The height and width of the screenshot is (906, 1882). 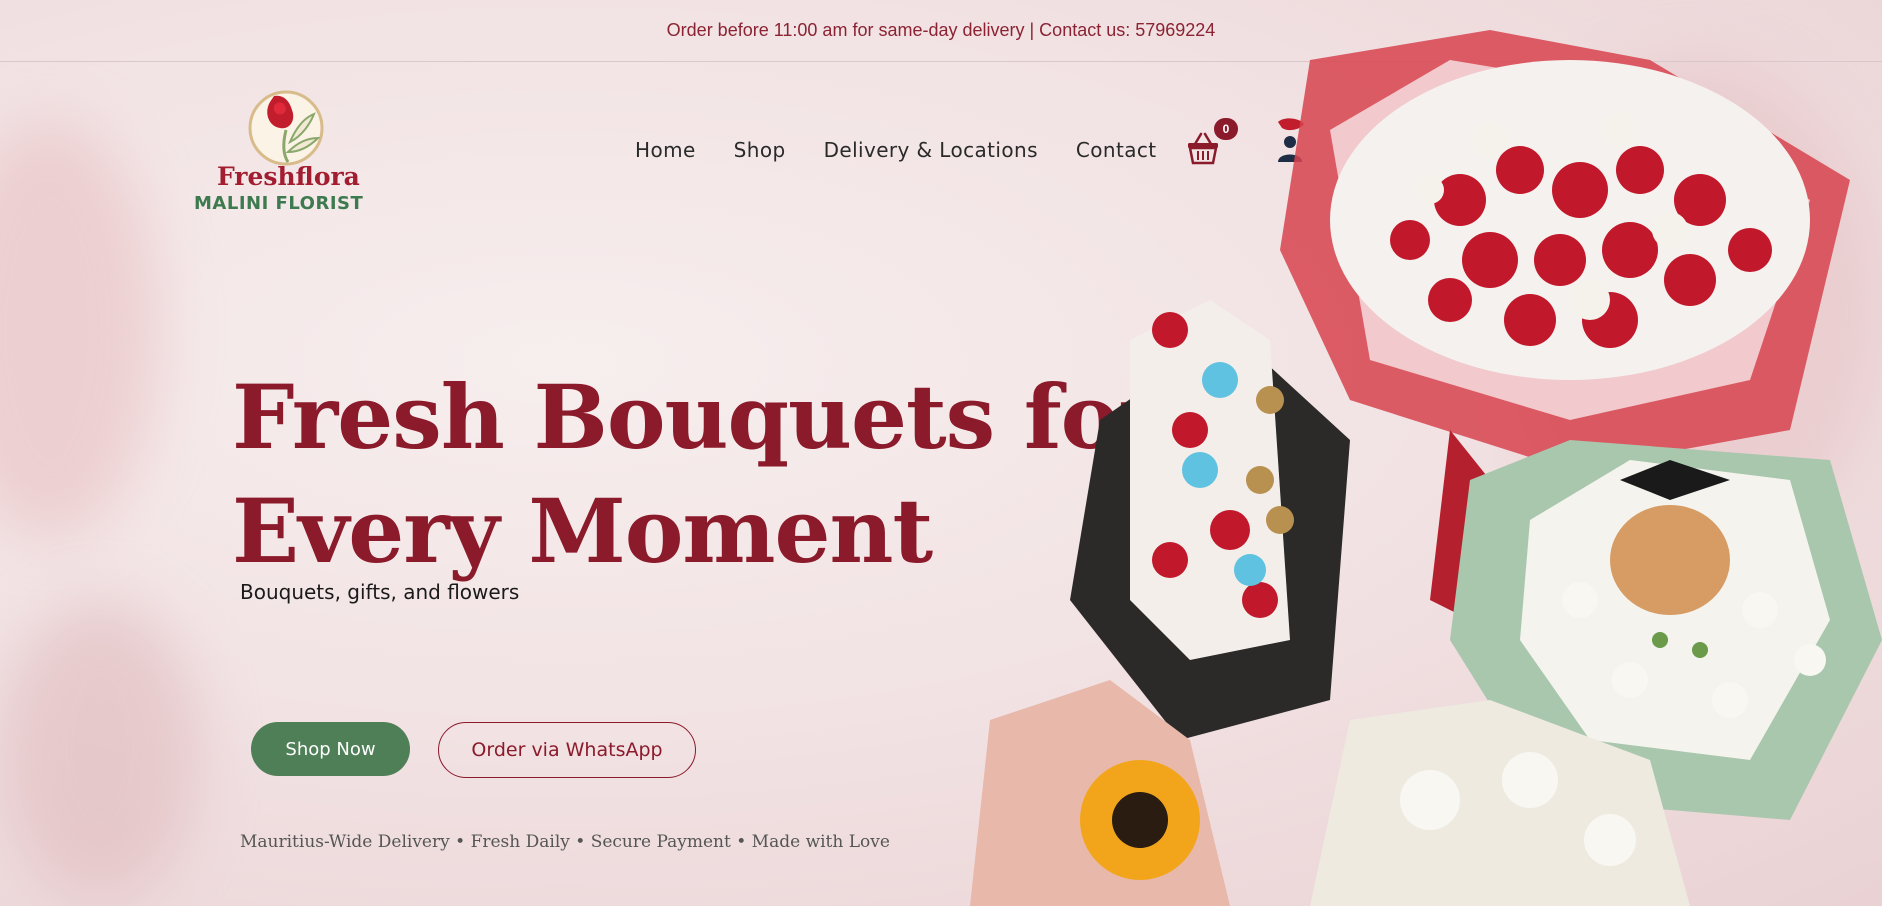 I want to click on rose-logo-icon, so click(x=286, y=128).